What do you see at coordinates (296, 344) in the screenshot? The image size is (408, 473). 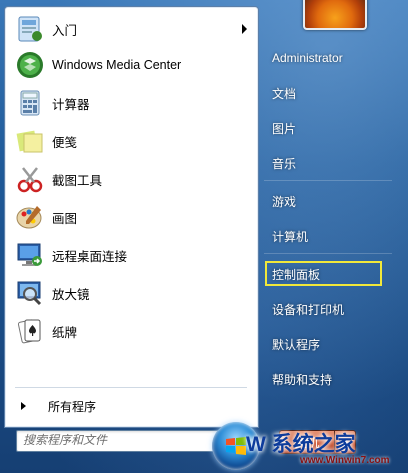 I see `right-item-label: 默认程序` at bounding box center [296, 344].